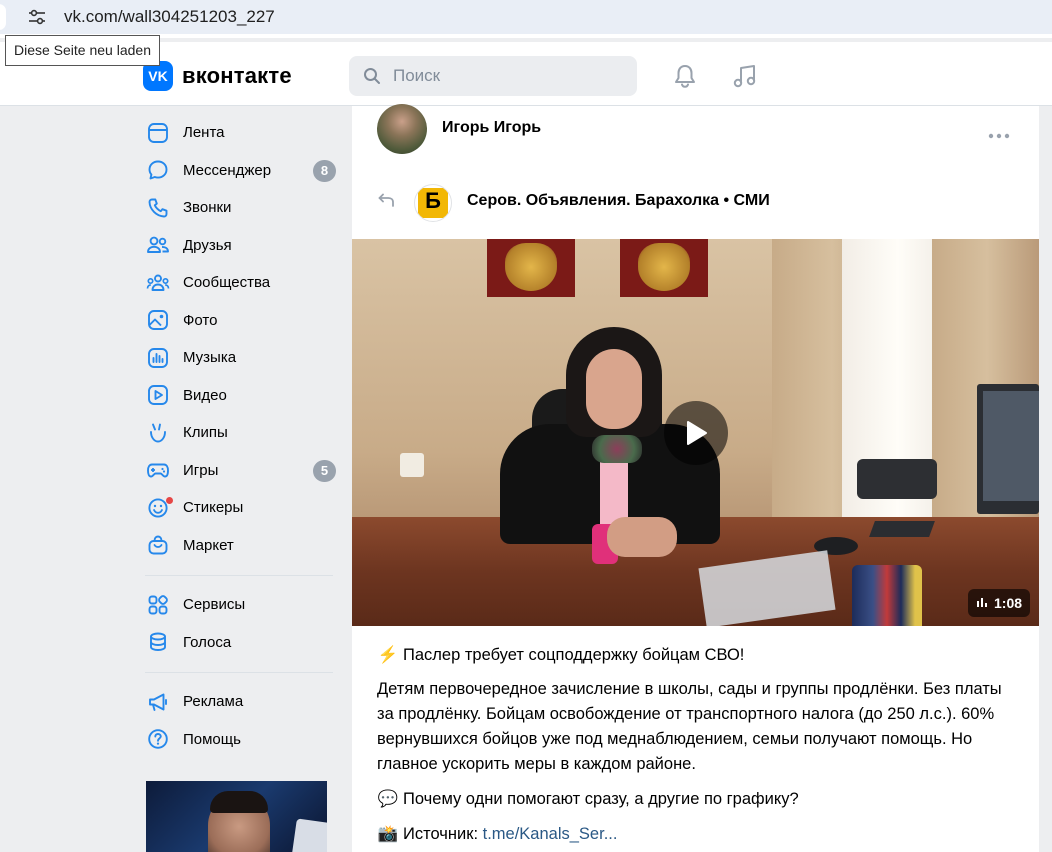 The height and width of the screenshot is (852, 1052). What do you see at coordinates (158, 208) in the screenshot?
I see `phone-icon` at bounding box center [158, 208].